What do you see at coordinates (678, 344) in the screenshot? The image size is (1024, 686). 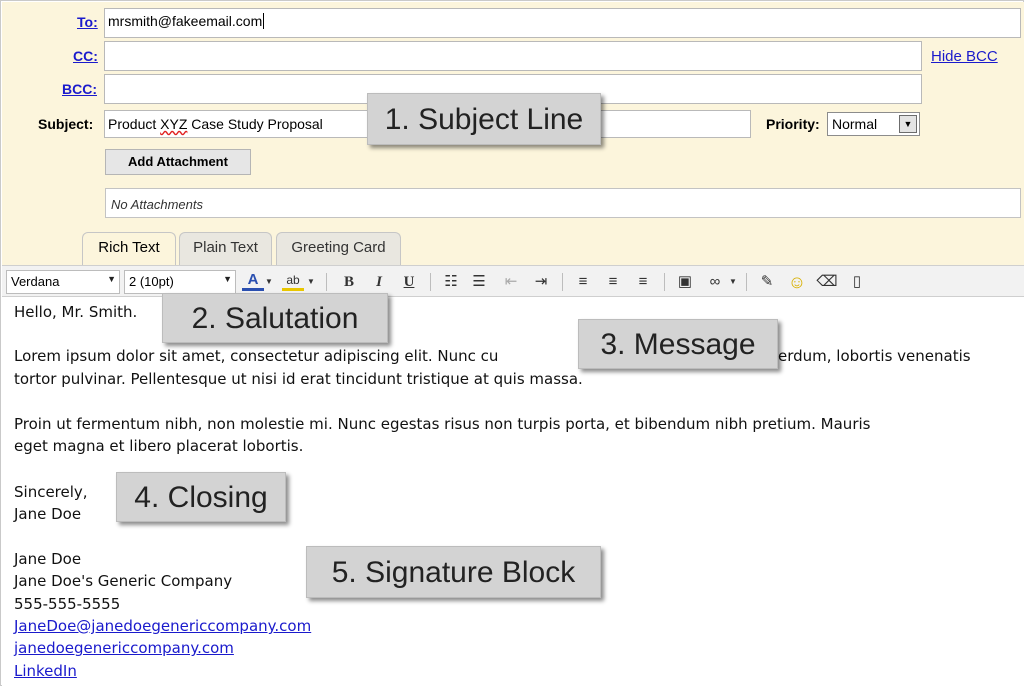 I see `callout-message: 3. Message` at bounding box center [678, 344].